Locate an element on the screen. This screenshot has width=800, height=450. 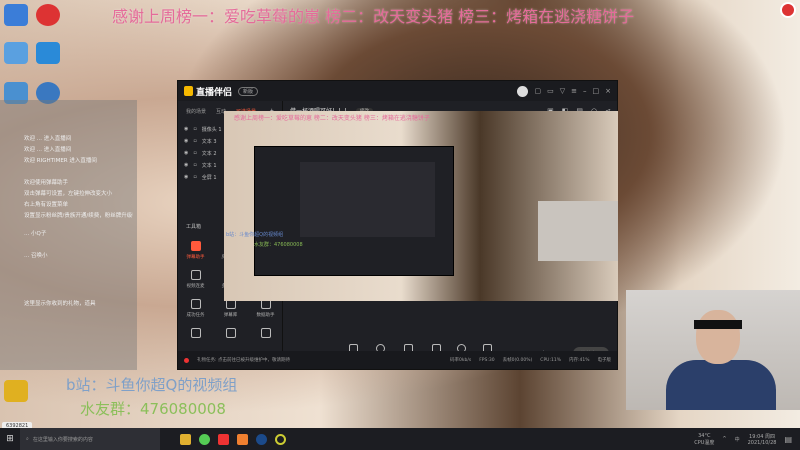
memory-usage: 内存:41% is located at coordinates (579, 360).